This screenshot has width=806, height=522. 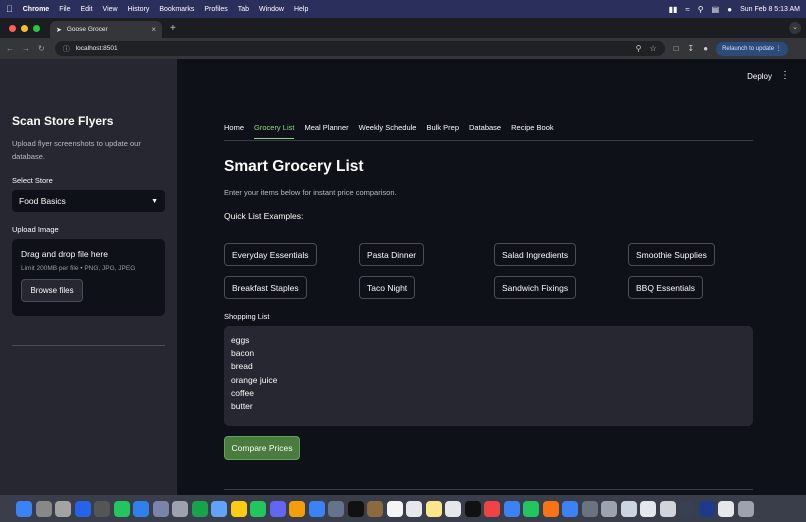 I want to click on zoom-app-icon, so click(x=336, y=508).